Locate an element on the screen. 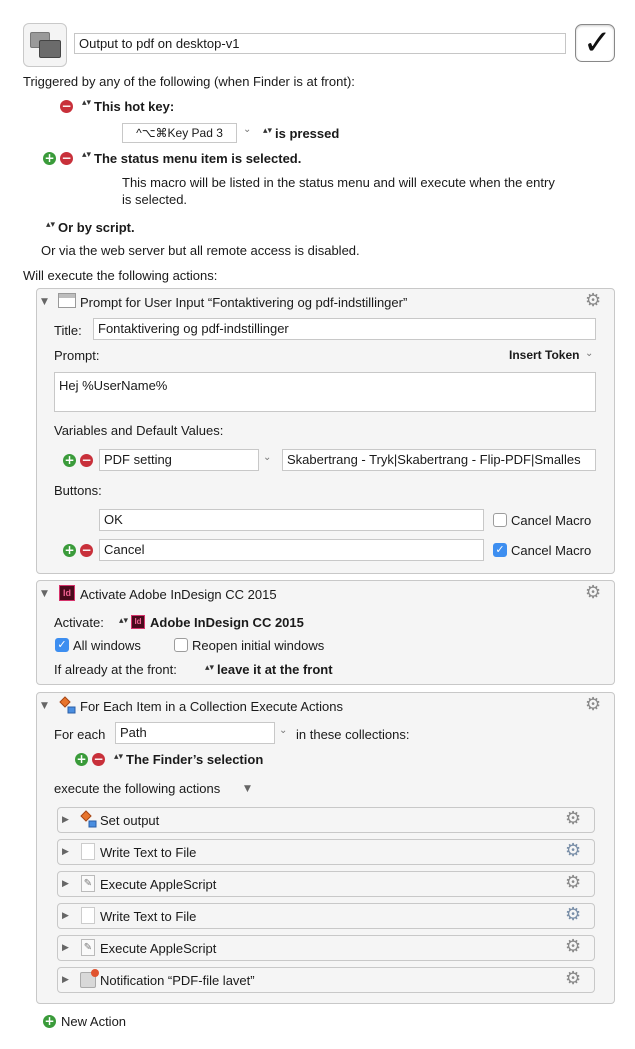 The image size is (635, 1049). cancel-macro-label-2: Cancel Macro is located at coordinates (551, 550).